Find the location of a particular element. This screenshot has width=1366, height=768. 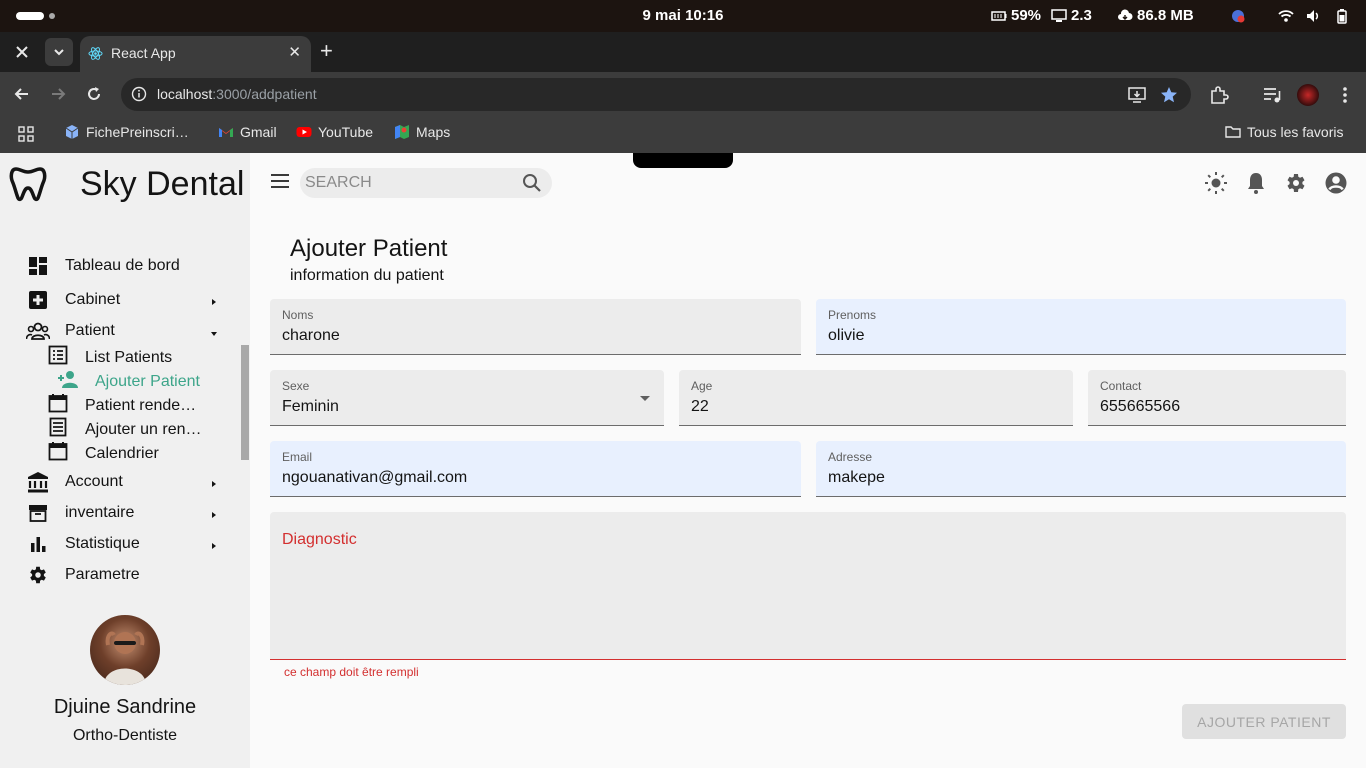

field-value: 655665566 is located at coordinates (1140, 407).